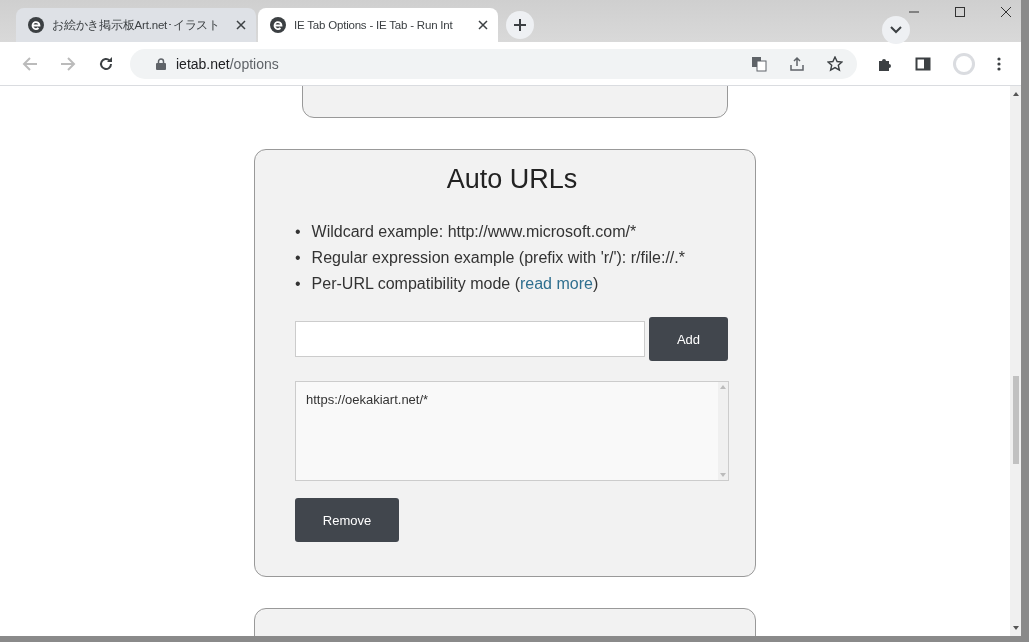 Image resolution: width=1029 pixels, height=642 pixels. What do you see at coordinates (512, 179) in the screenshot?
I see `section-title: Auto URLs` at bounding box center [512, 179].